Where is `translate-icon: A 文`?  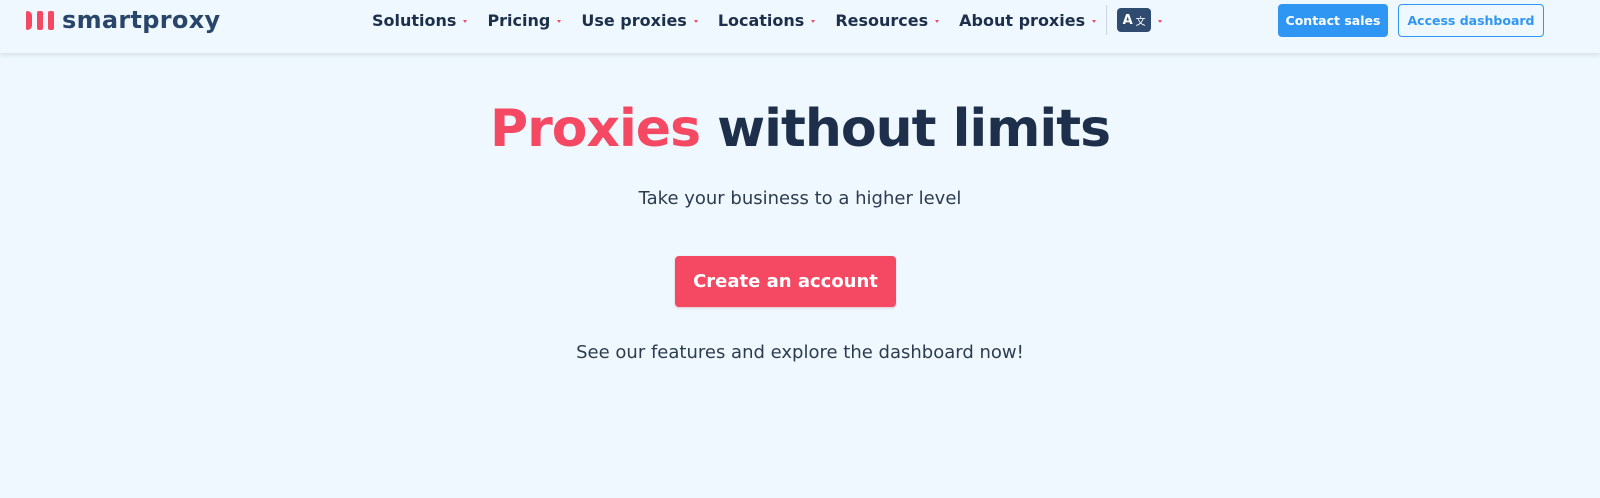 translate-icon: A 文 is located at coordinates (1134, 20).